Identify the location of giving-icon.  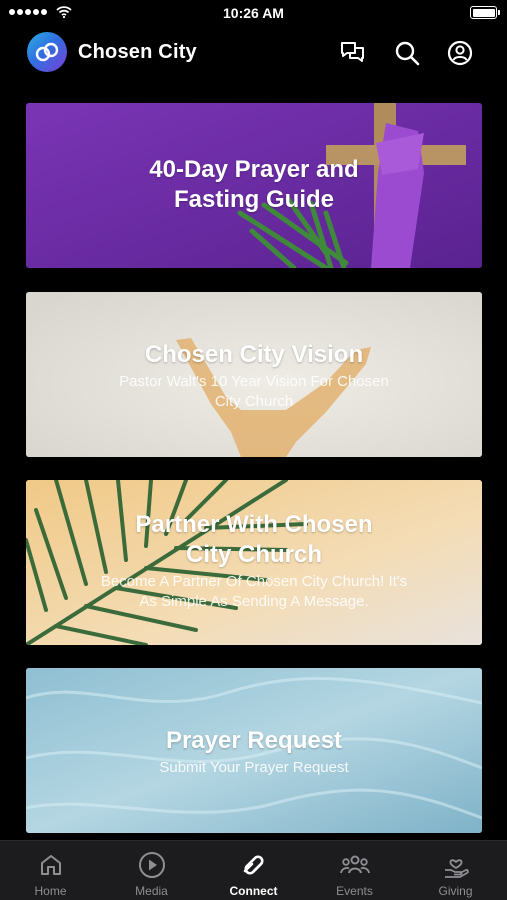
(456, 868).